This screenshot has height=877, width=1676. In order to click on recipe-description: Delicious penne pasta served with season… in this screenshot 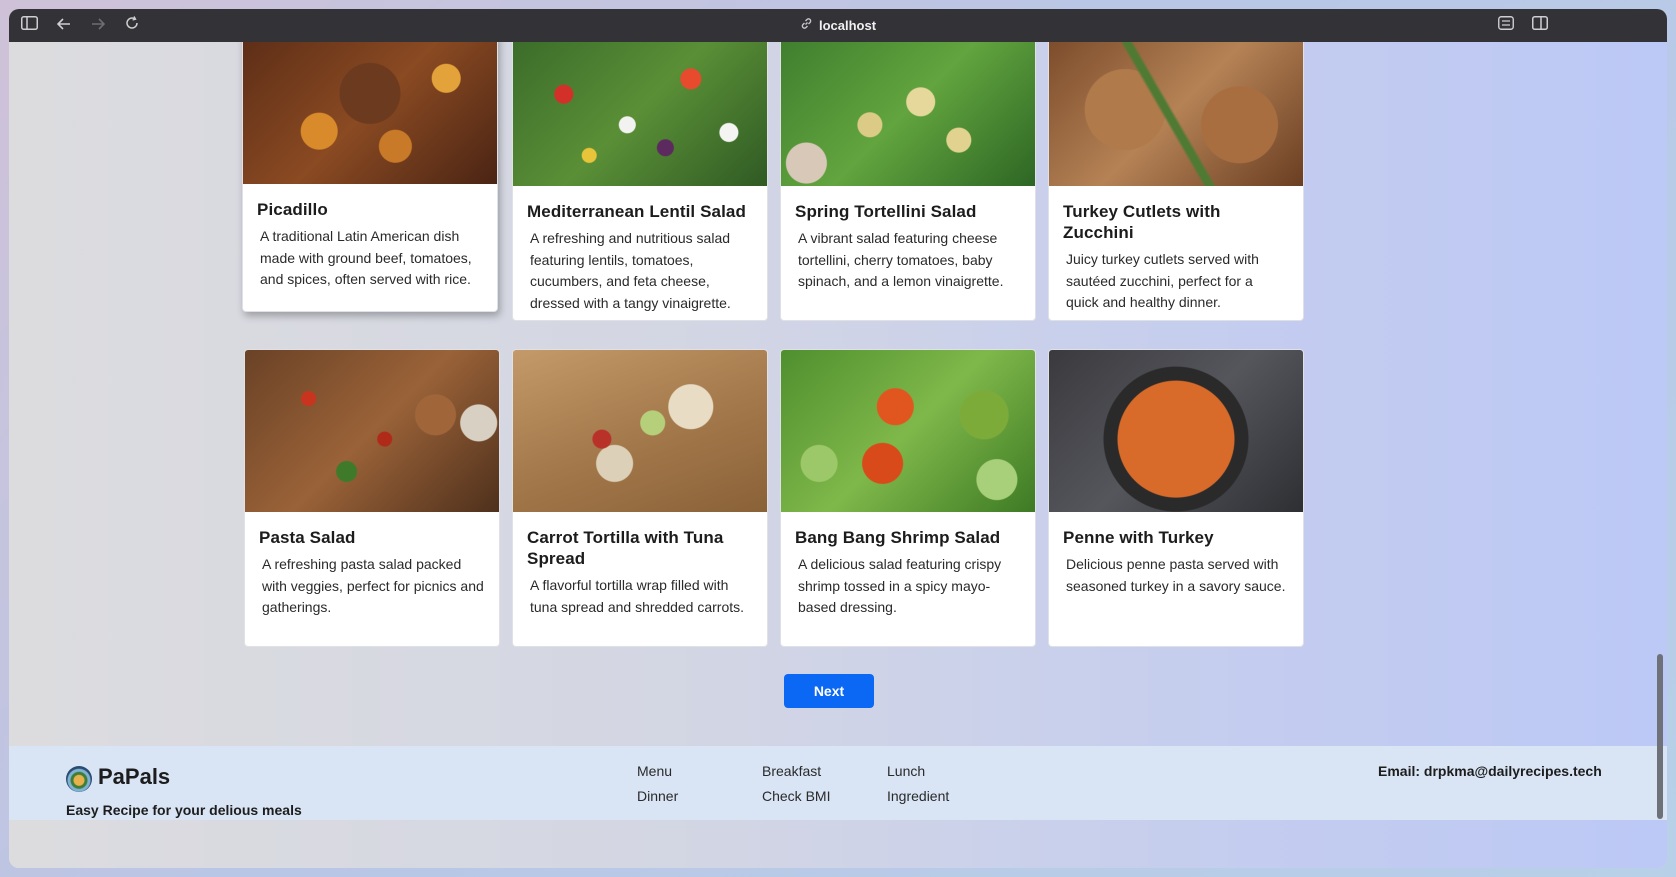, I will do `click(1176, 575)`.